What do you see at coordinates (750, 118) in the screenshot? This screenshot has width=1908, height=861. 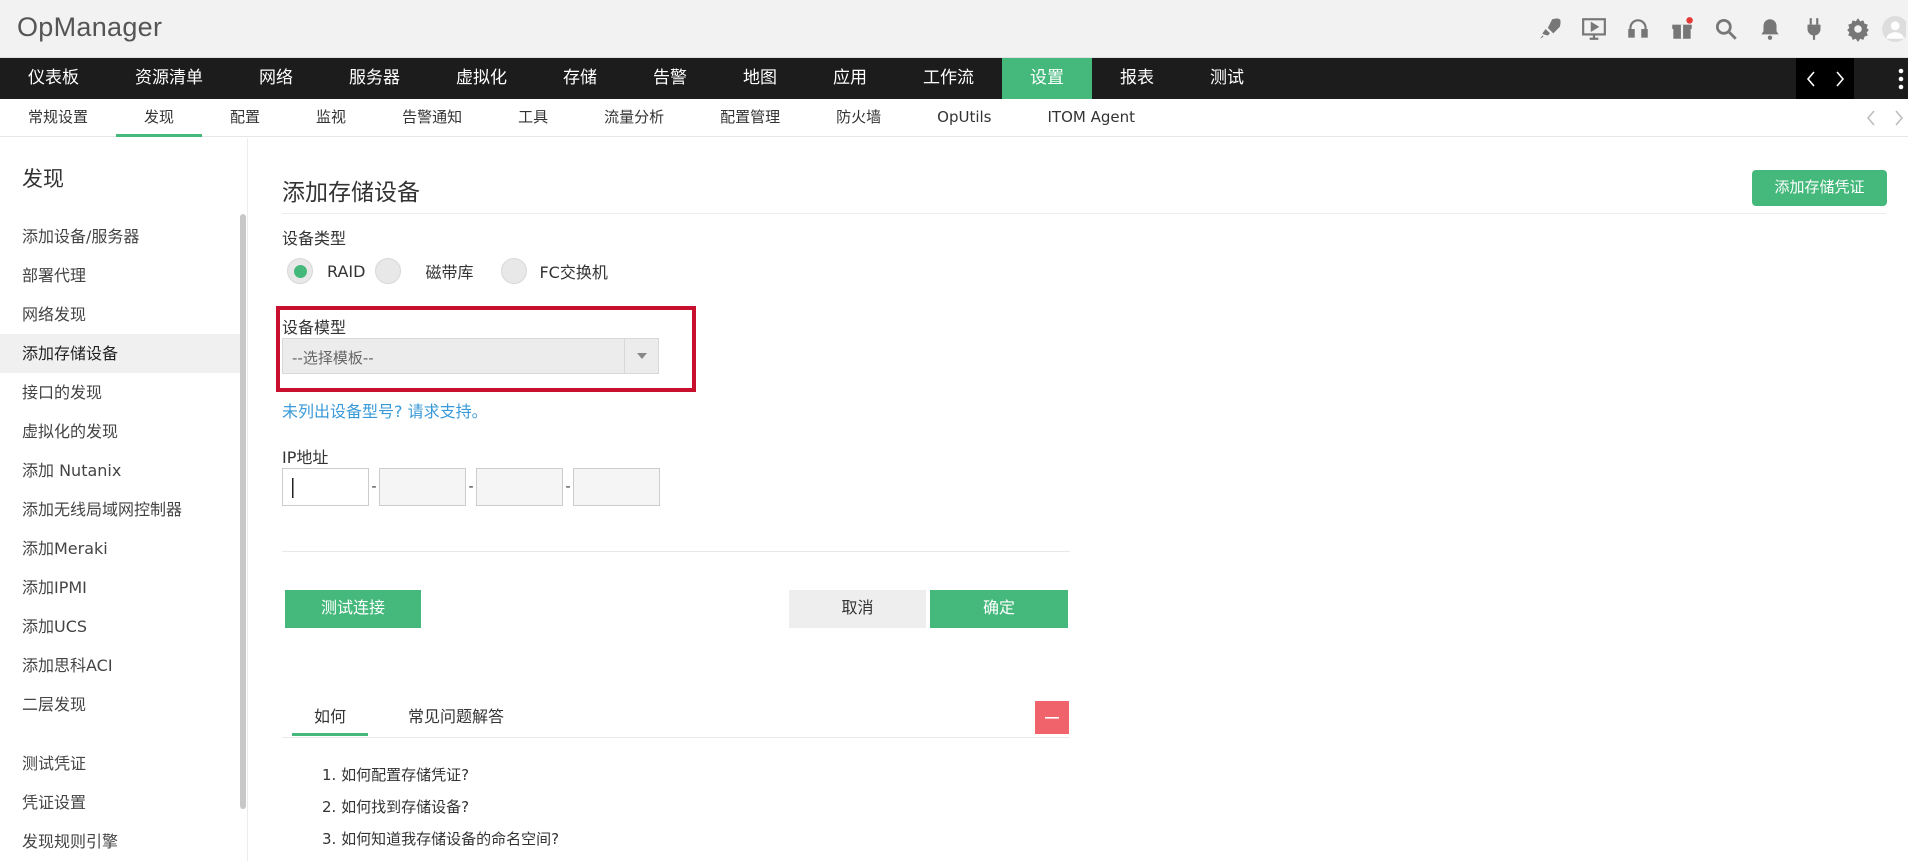 I see `tab-config-management: 配置管理` at bounding box center [750, 118].